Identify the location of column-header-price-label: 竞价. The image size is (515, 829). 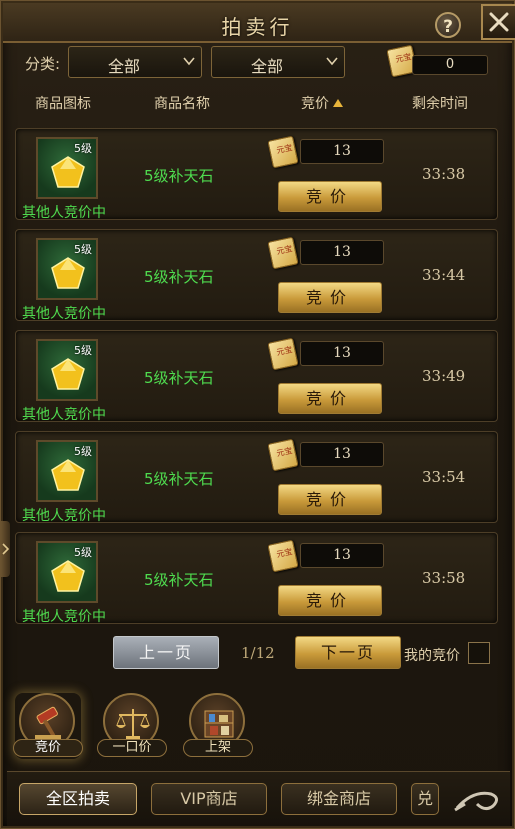
(315, 104).